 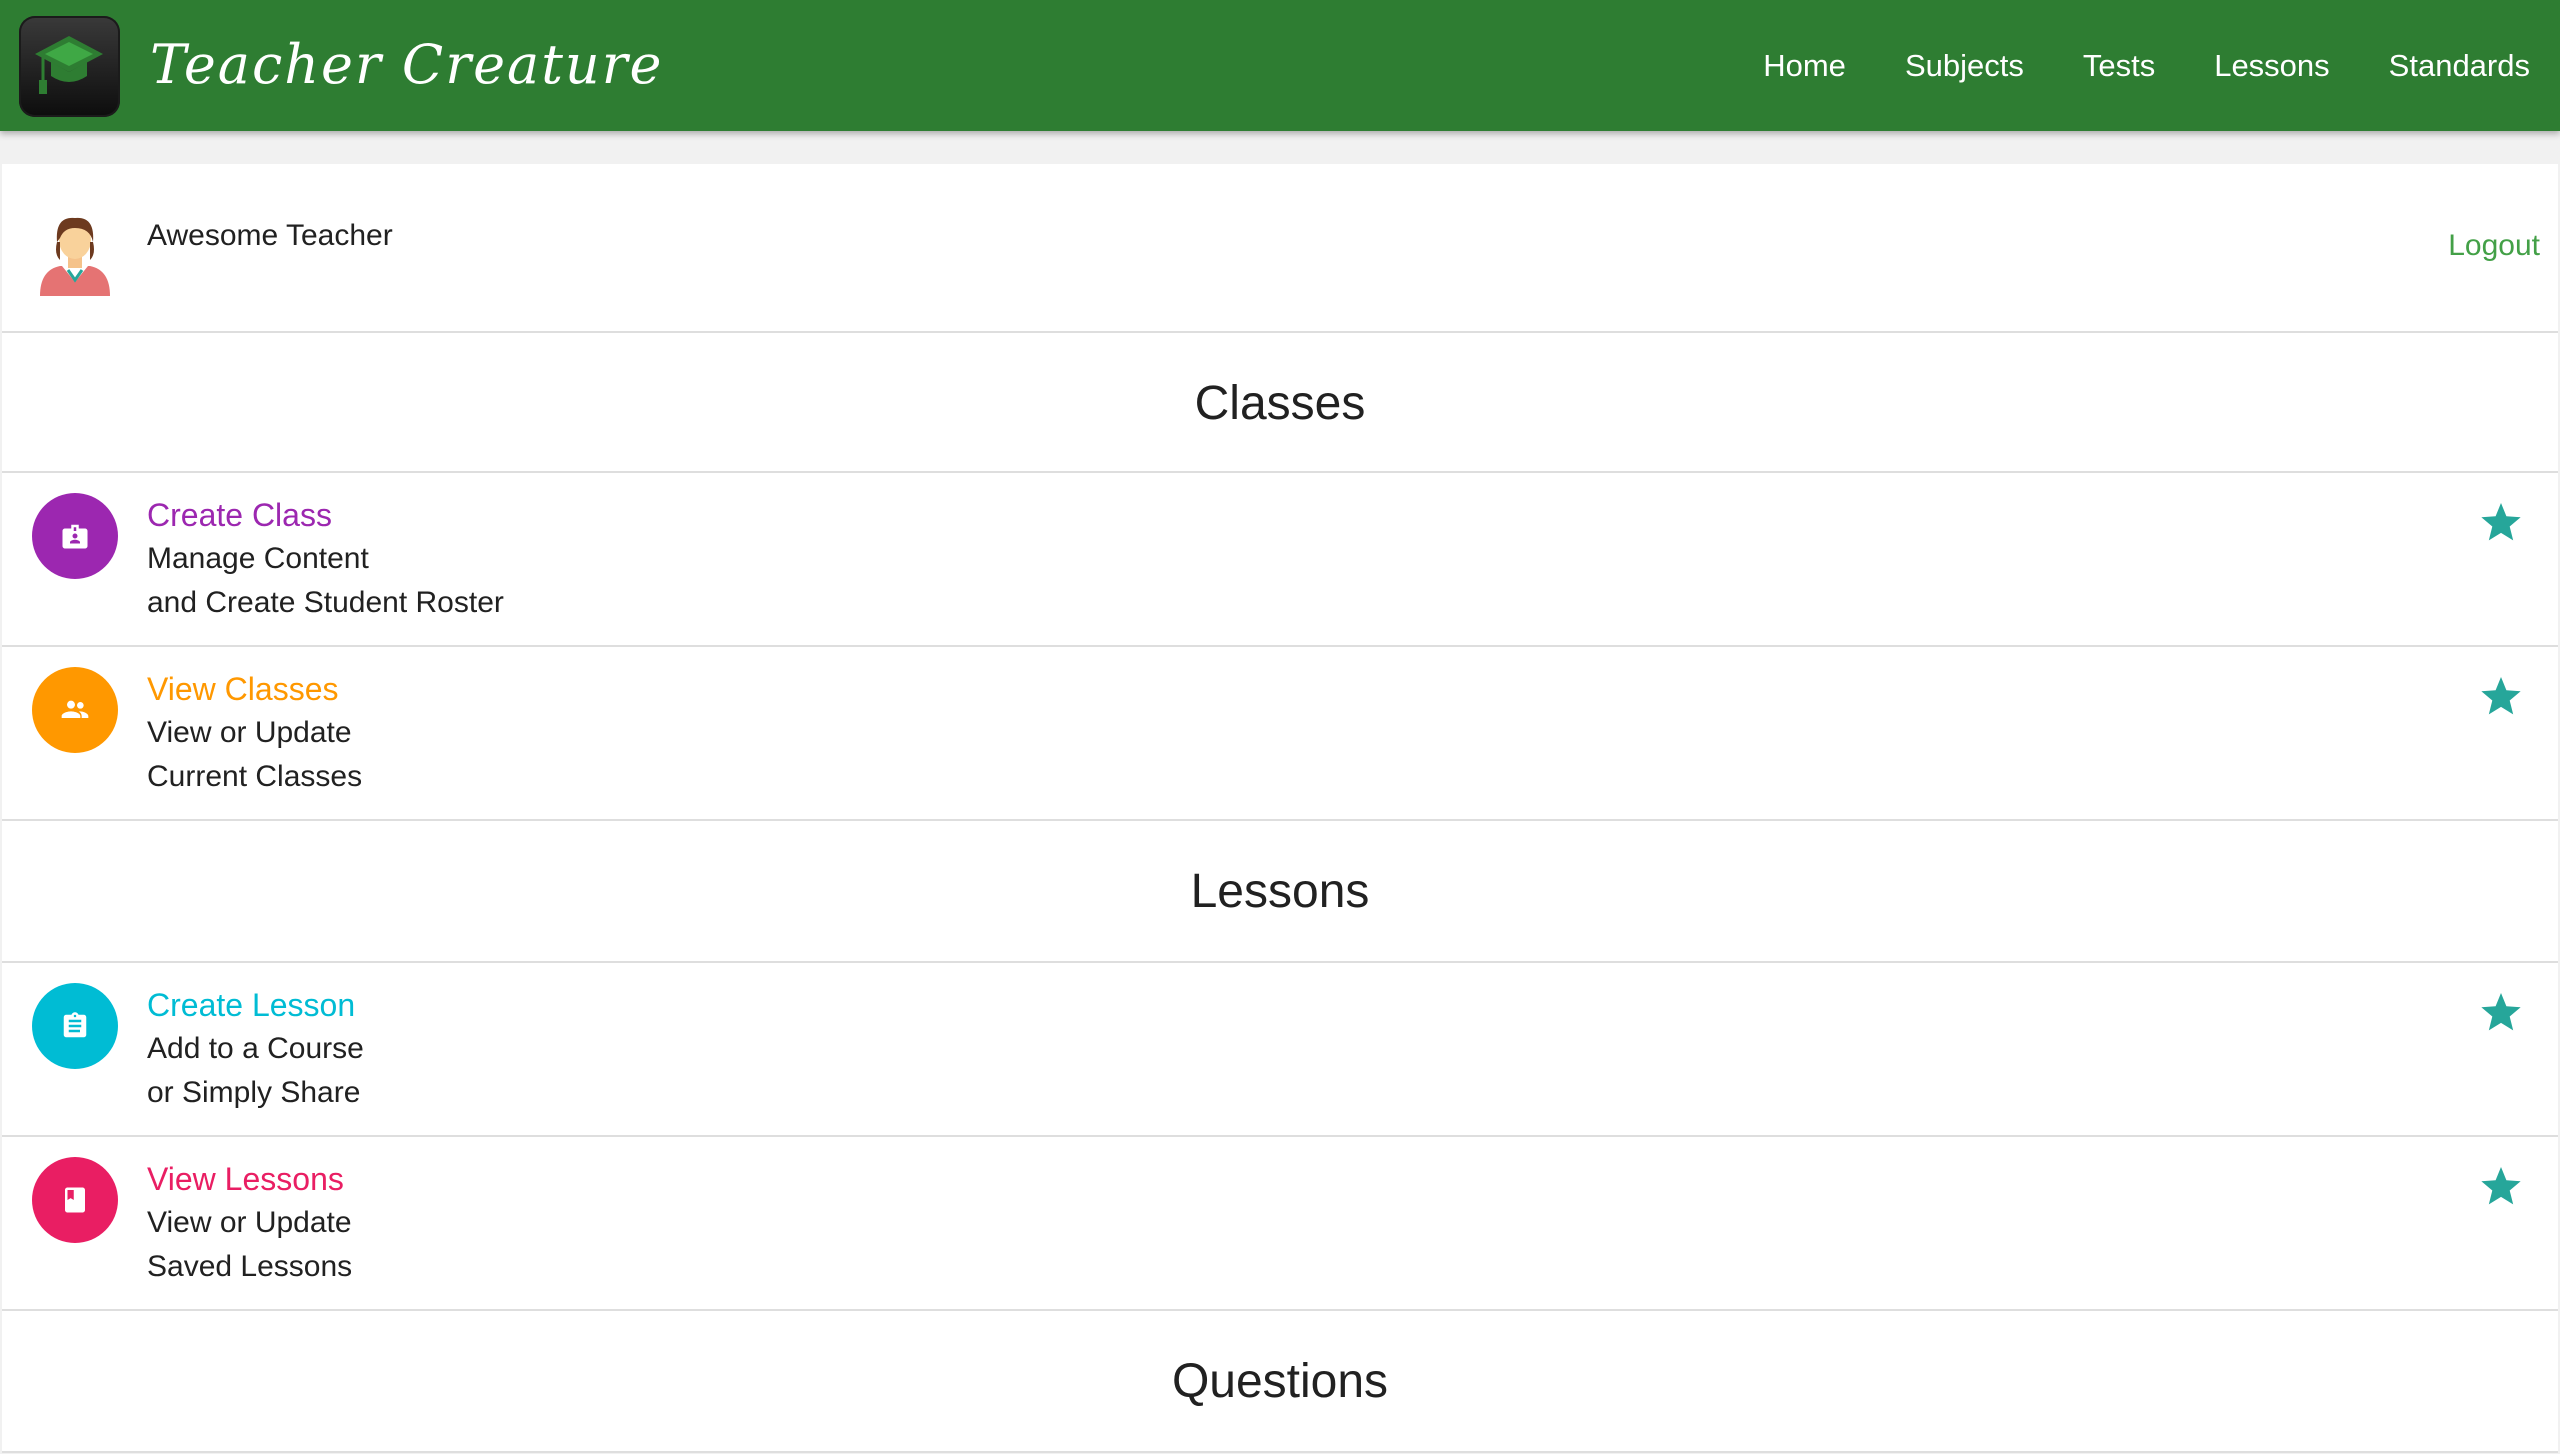 What do you see at coordinates (69, 66) in the screenshot?
I see `app-logo-icon` at bounding box center [69, 66].